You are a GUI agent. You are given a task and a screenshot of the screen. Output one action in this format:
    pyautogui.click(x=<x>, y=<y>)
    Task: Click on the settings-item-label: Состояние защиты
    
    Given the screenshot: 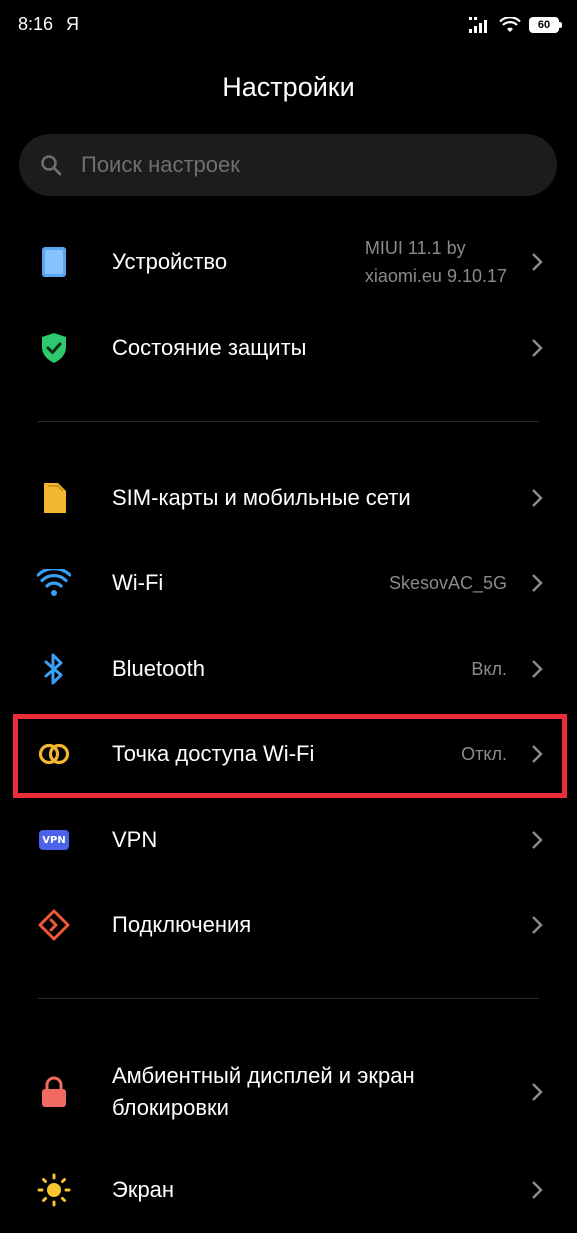 What is the action you would take?
    pyautogui.click(x=209, y=347)
    